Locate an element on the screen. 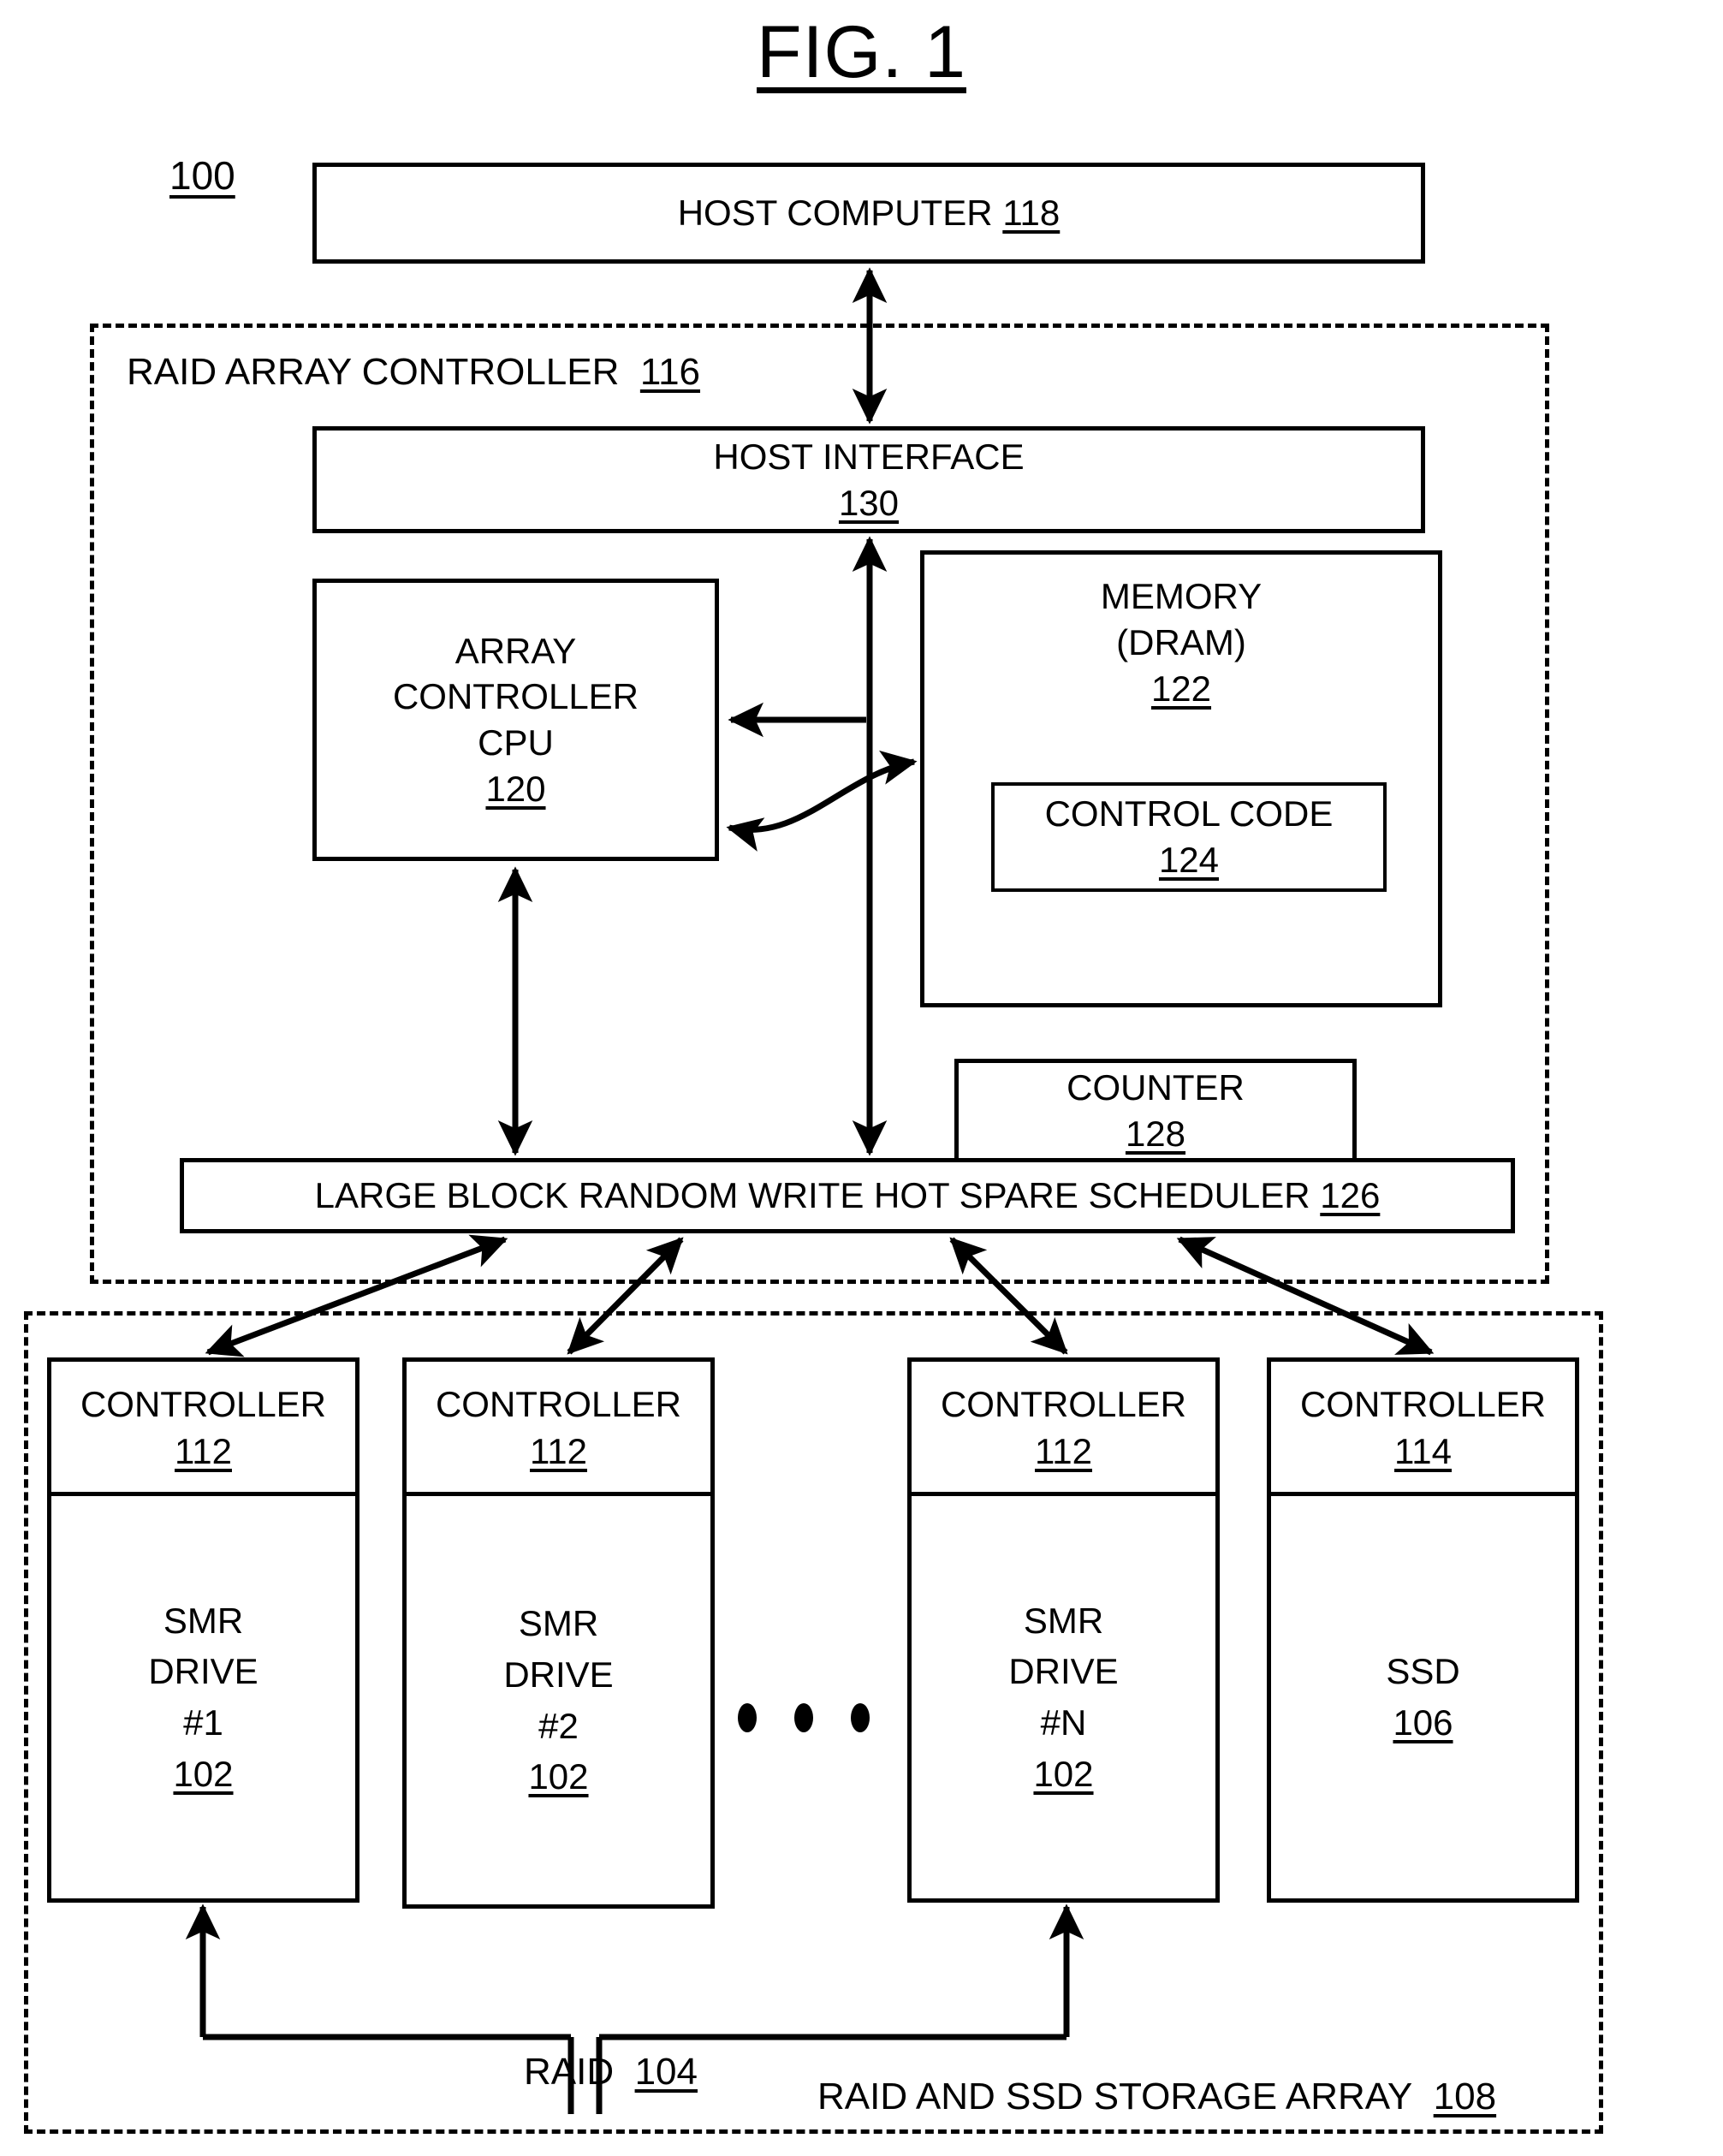 This screenshot has width=1723, height=2156. counter-label: COUNTER is located at coordinates (1155, 1087).